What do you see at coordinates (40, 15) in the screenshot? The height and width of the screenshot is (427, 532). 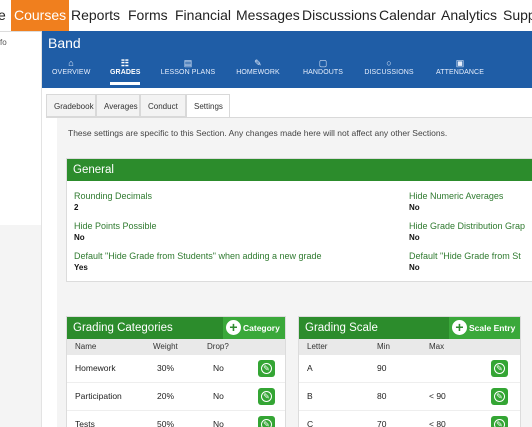 I see `nav-item-courses: Courses` at bounding box center [40, 15].